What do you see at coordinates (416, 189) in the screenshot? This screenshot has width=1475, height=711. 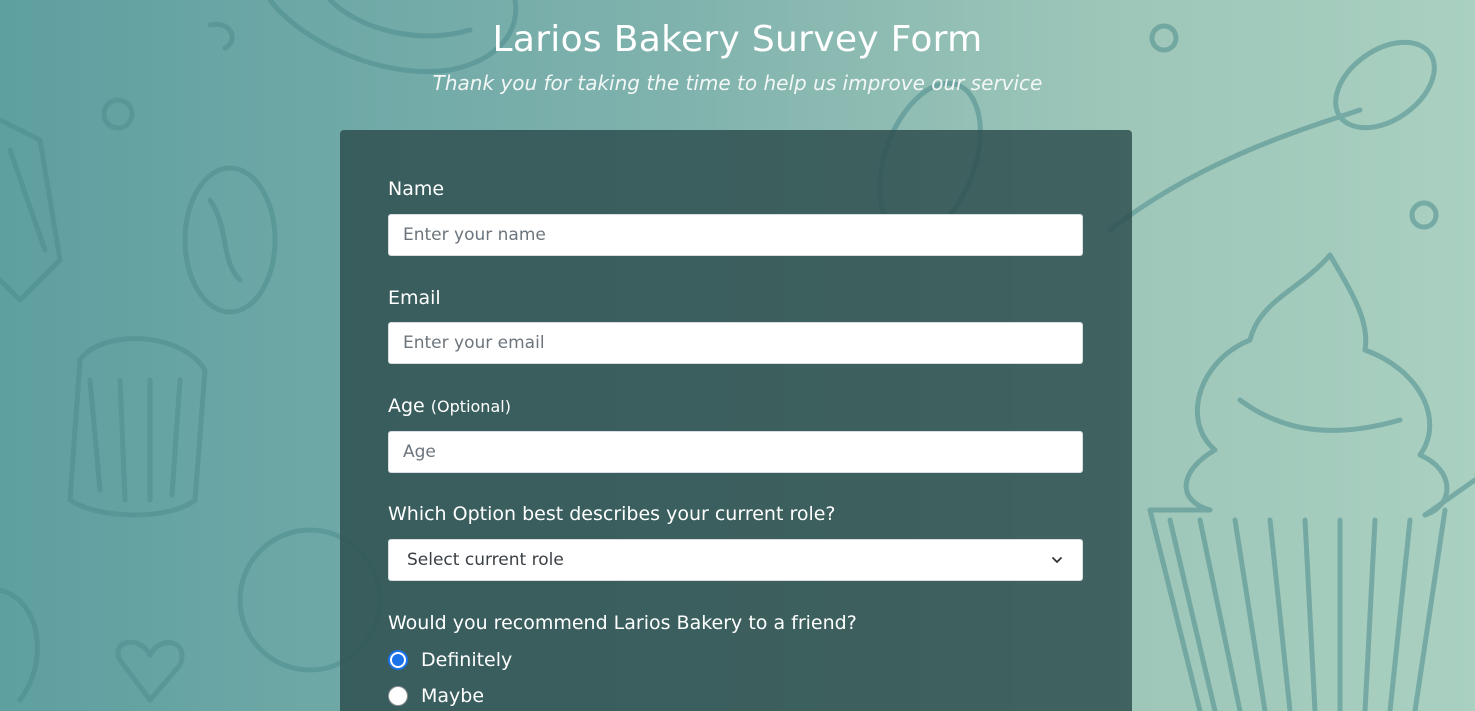 I see `name-label: Name` at bounding box center [416, 189].